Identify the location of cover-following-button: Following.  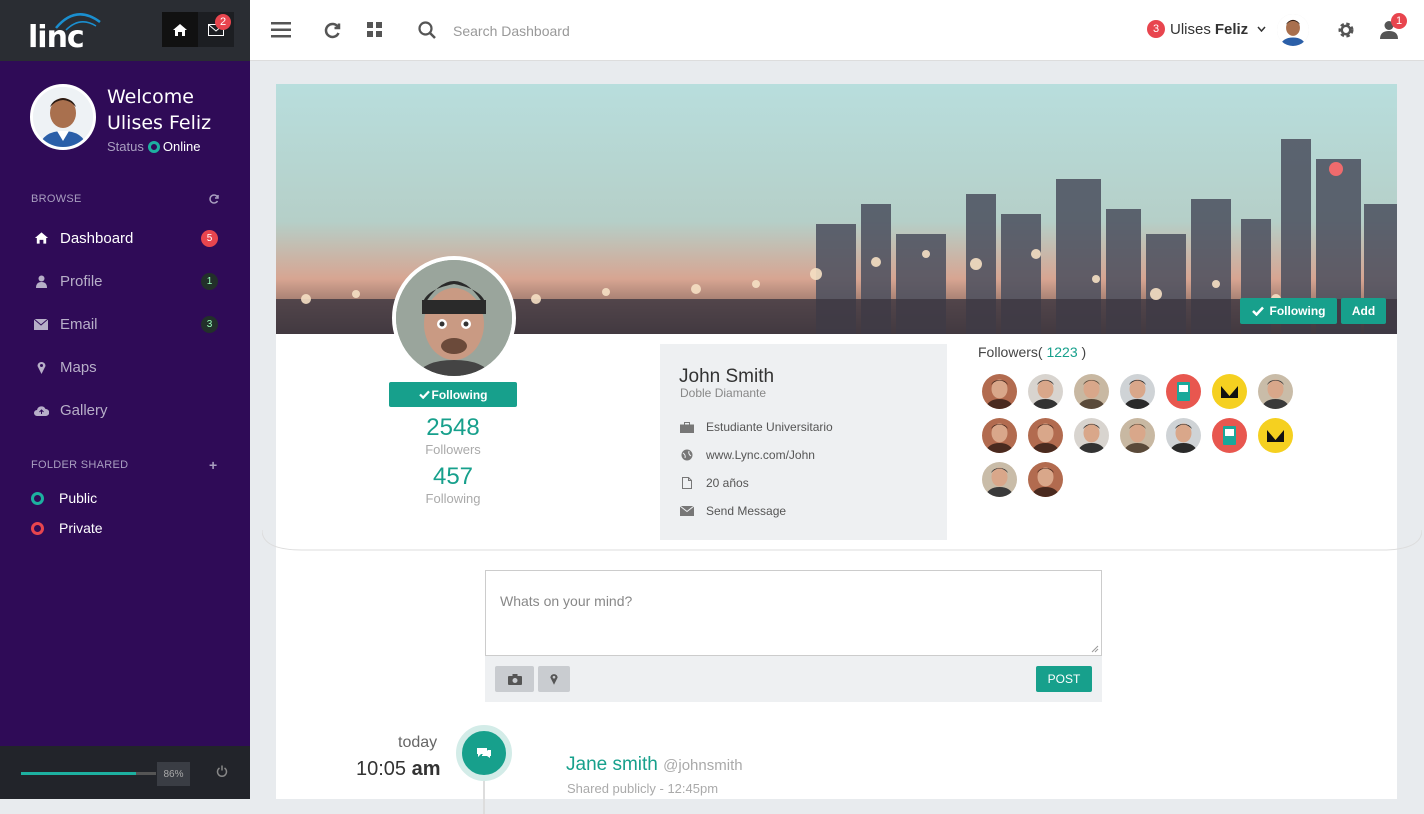
(1288, 311).